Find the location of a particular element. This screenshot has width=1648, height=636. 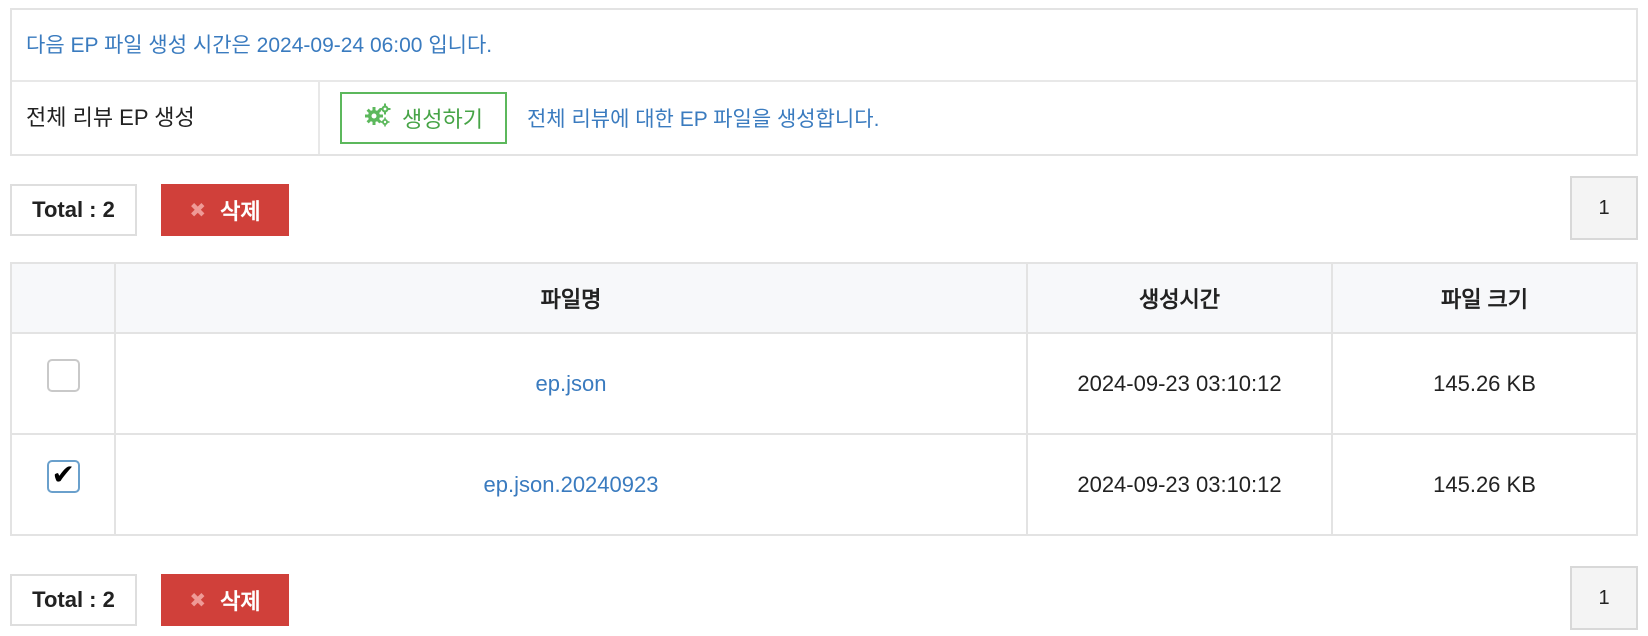

filename-link: ep.json.20240923 is located at coordinates (571, 484).